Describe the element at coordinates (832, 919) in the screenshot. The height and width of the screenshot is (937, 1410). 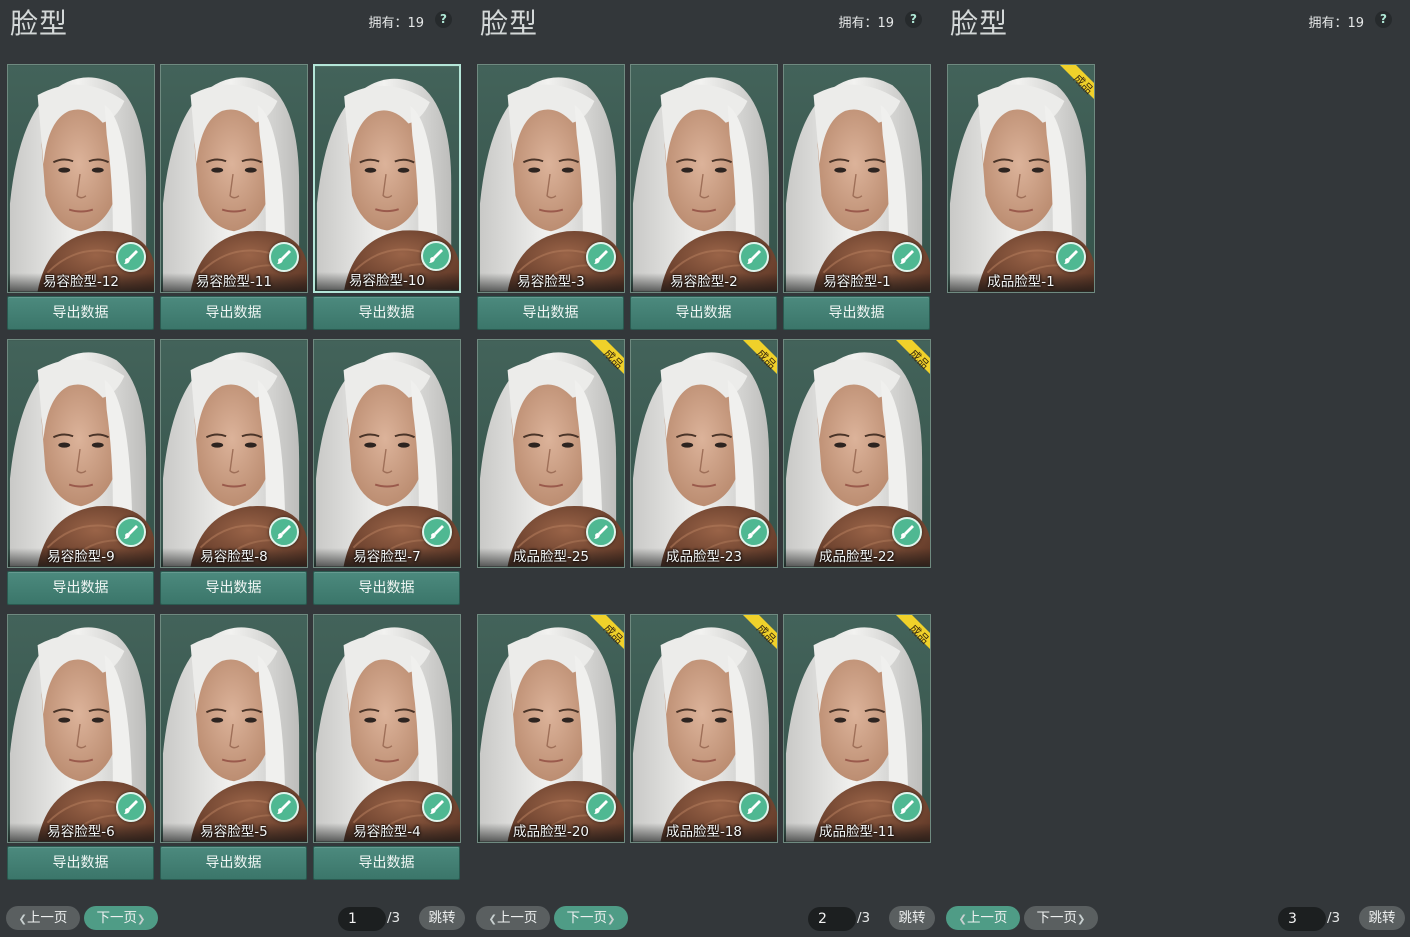
I see `page-number-input: 2` at that location.